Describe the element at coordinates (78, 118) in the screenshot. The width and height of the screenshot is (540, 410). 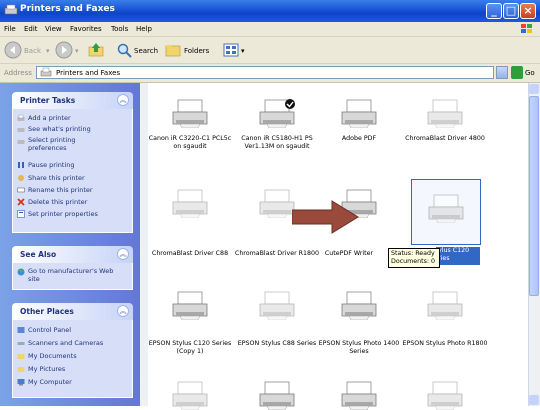
I see `task-add-printer: Add a printer` at that location.